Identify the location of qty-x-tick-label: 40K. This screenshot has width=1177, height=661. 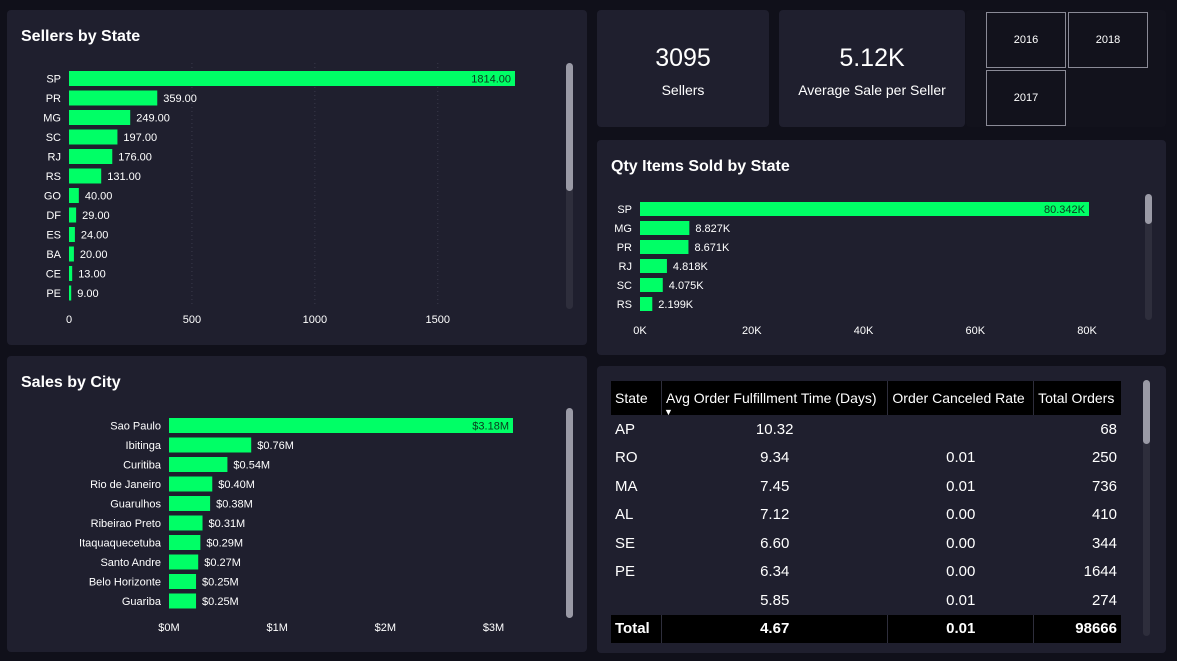
(864, 331).